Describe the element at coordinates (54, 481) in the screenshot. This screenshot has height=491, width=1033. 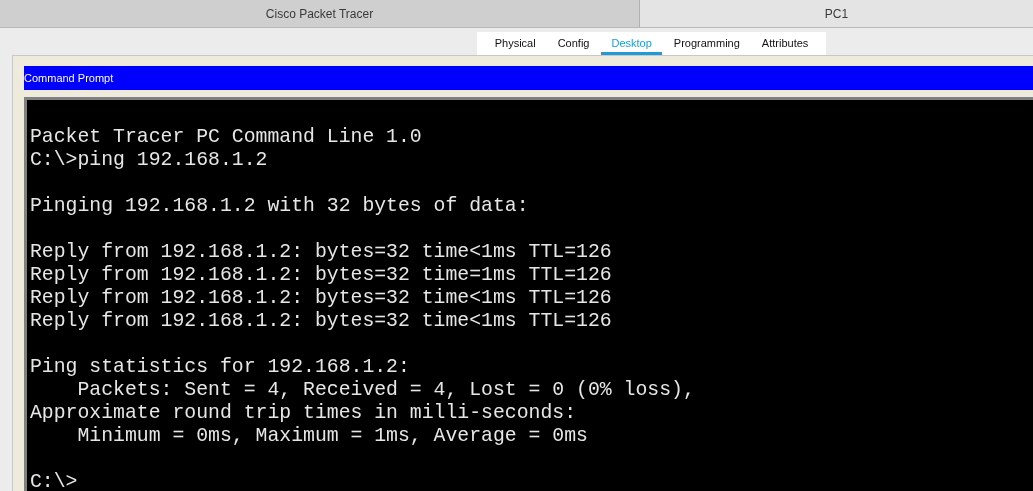
I see `terminal-line: C:\>` at that location.